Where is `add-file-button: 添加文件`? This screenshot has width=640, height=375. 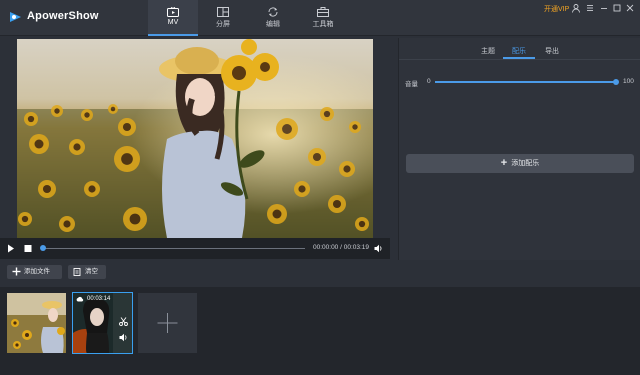 add-file-button: 添加文件 is located at coordinates (34, 272).